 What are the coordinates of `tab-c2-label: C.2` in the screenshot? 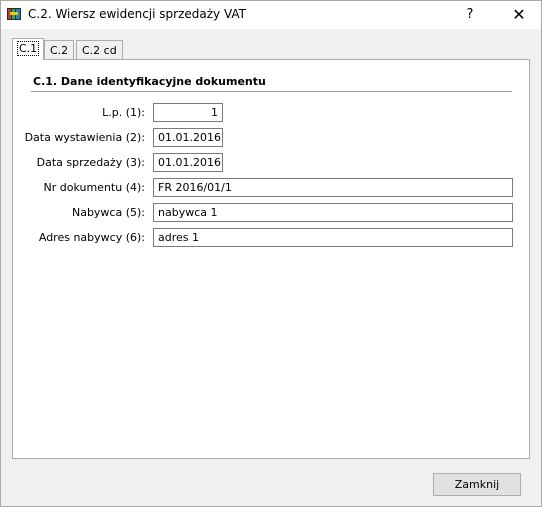 It's located at (59, 50).